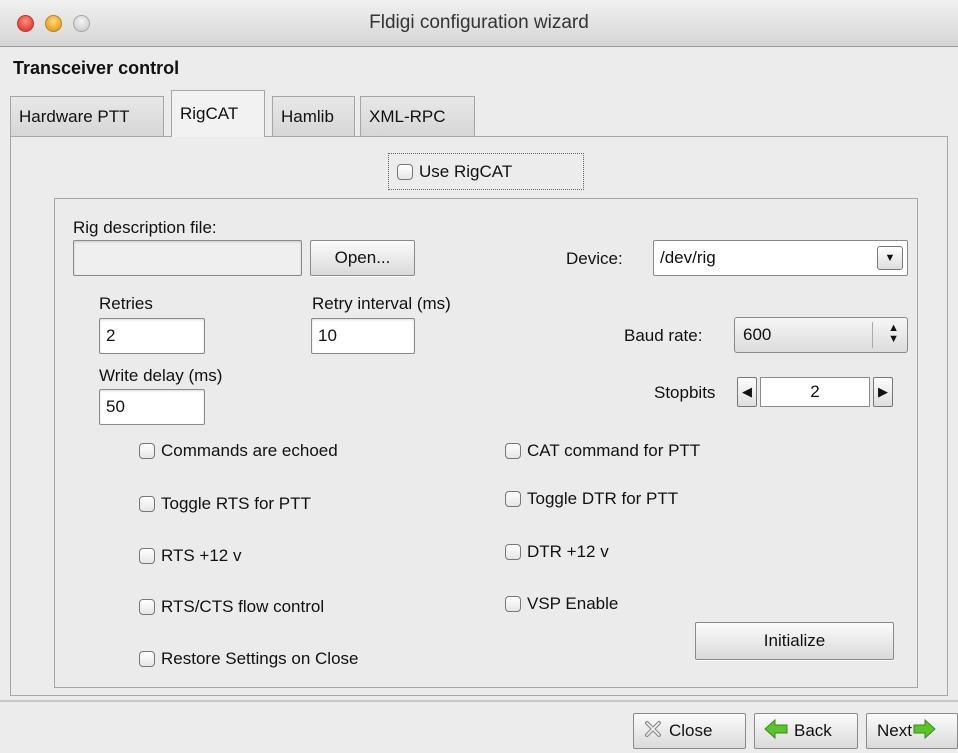 This screenshot has height=753, width=958. Describe the element at coordinates (872, 335) in the screenshot. I see `baud-separator` at that location.